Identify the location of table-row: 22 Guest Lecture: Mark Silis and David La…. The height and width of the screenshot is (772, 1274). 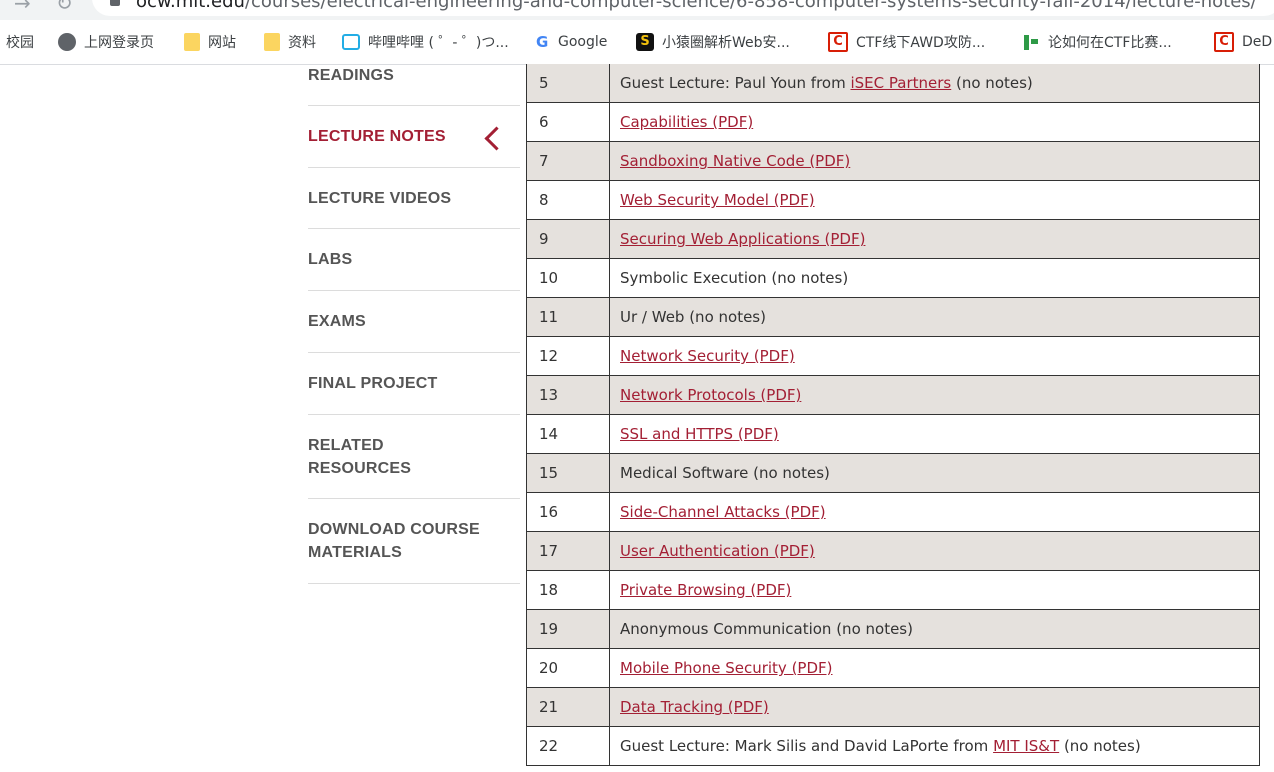
(893, 746).